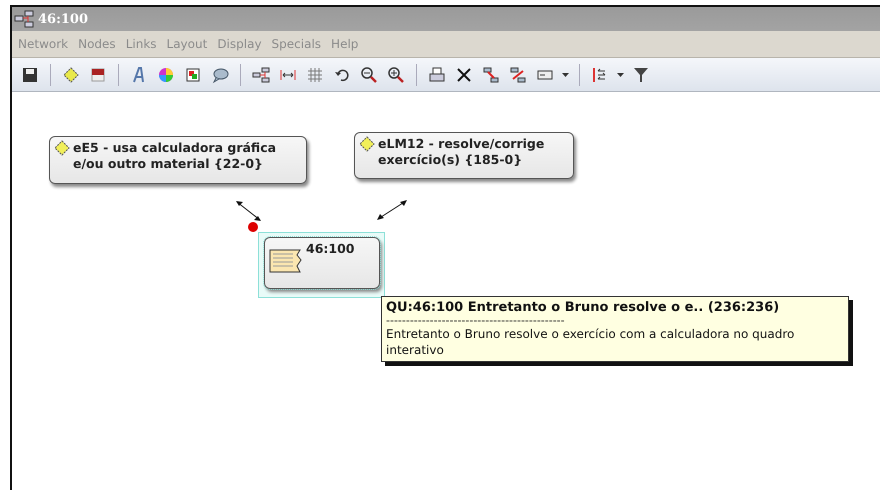 This screenshot has width=880, height=490. I want to click on code-node: eE5 - usa calculadora gráfica e/ou outro material {22-0}, so click(178, 160).